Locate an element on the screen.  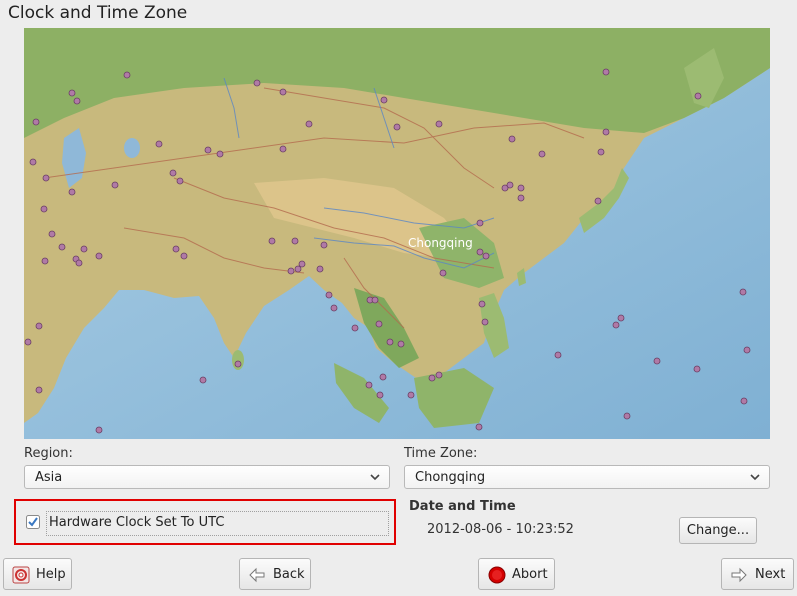
stop-icon is located at coordinates (497, 575).